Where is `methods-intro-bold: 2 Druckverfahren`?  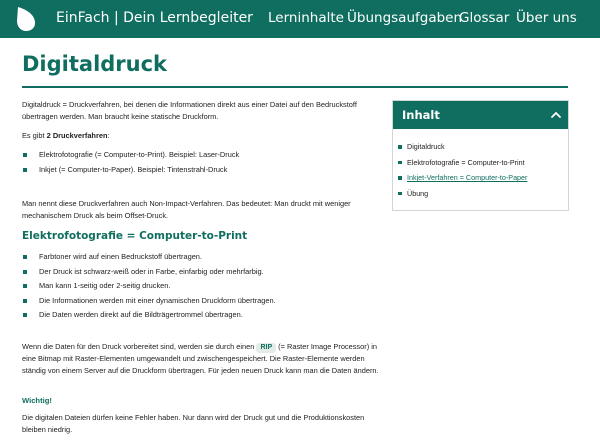 methods-intro-bold: 2 Druckverfahren is located at coordinates (77, 135).